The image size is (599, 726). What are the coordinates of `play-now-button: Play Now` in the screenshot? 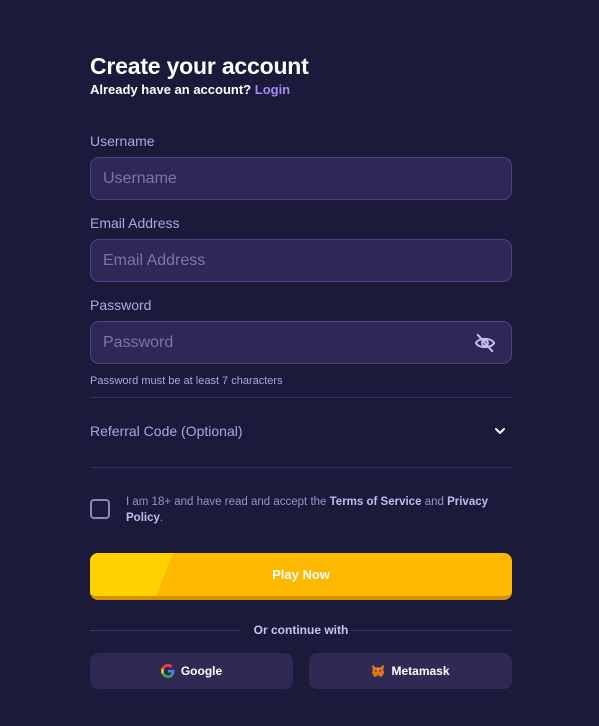 It's located at (301, 576).